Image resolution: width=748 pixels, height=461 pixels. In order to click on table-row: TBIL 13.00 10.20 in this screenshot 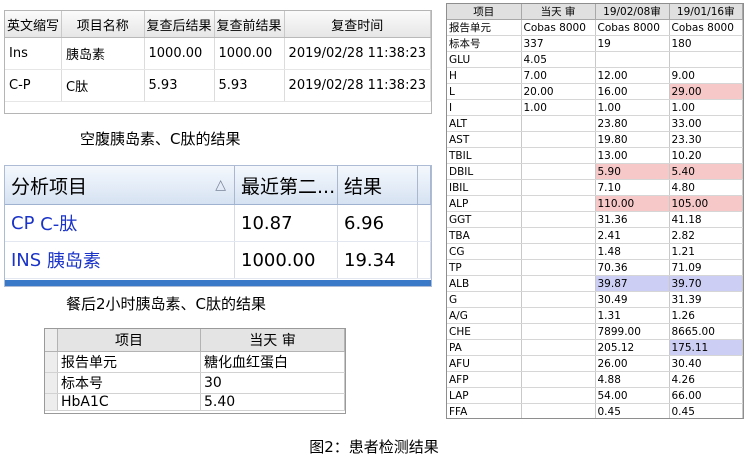, I will do `click(595, 155)`.